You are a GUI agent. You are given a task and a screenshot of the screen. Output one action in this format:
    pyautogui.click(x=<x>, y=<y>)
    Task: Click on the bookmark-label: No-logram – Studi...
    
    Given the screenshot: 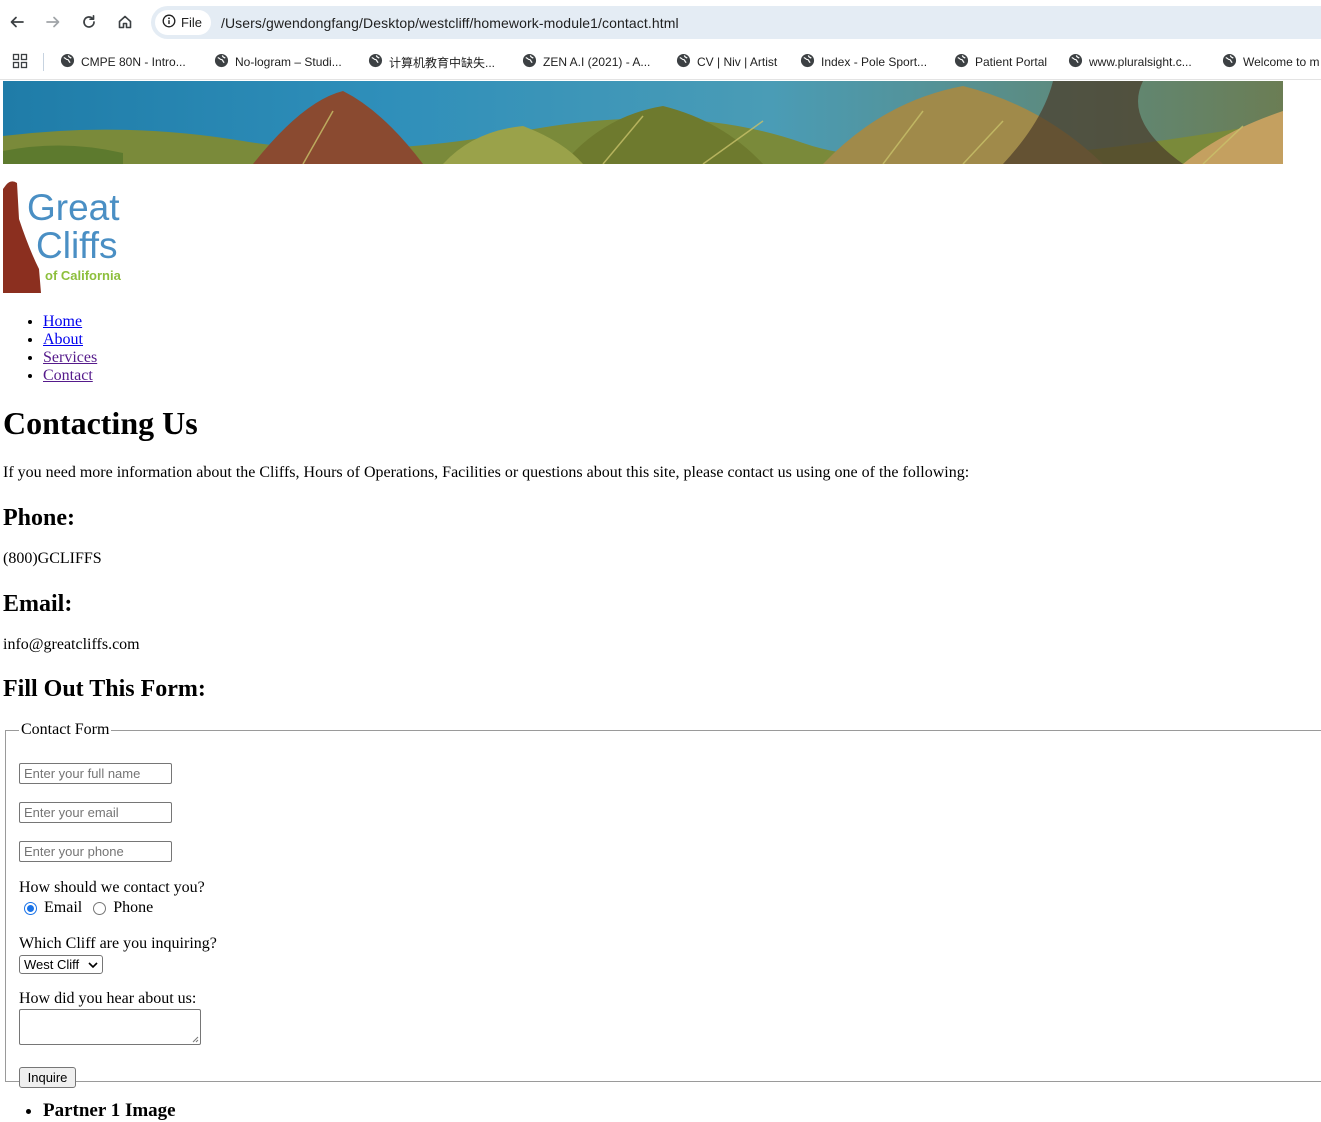 What is the action you would take?
    pyautogui.click(x=288, y=62)
    